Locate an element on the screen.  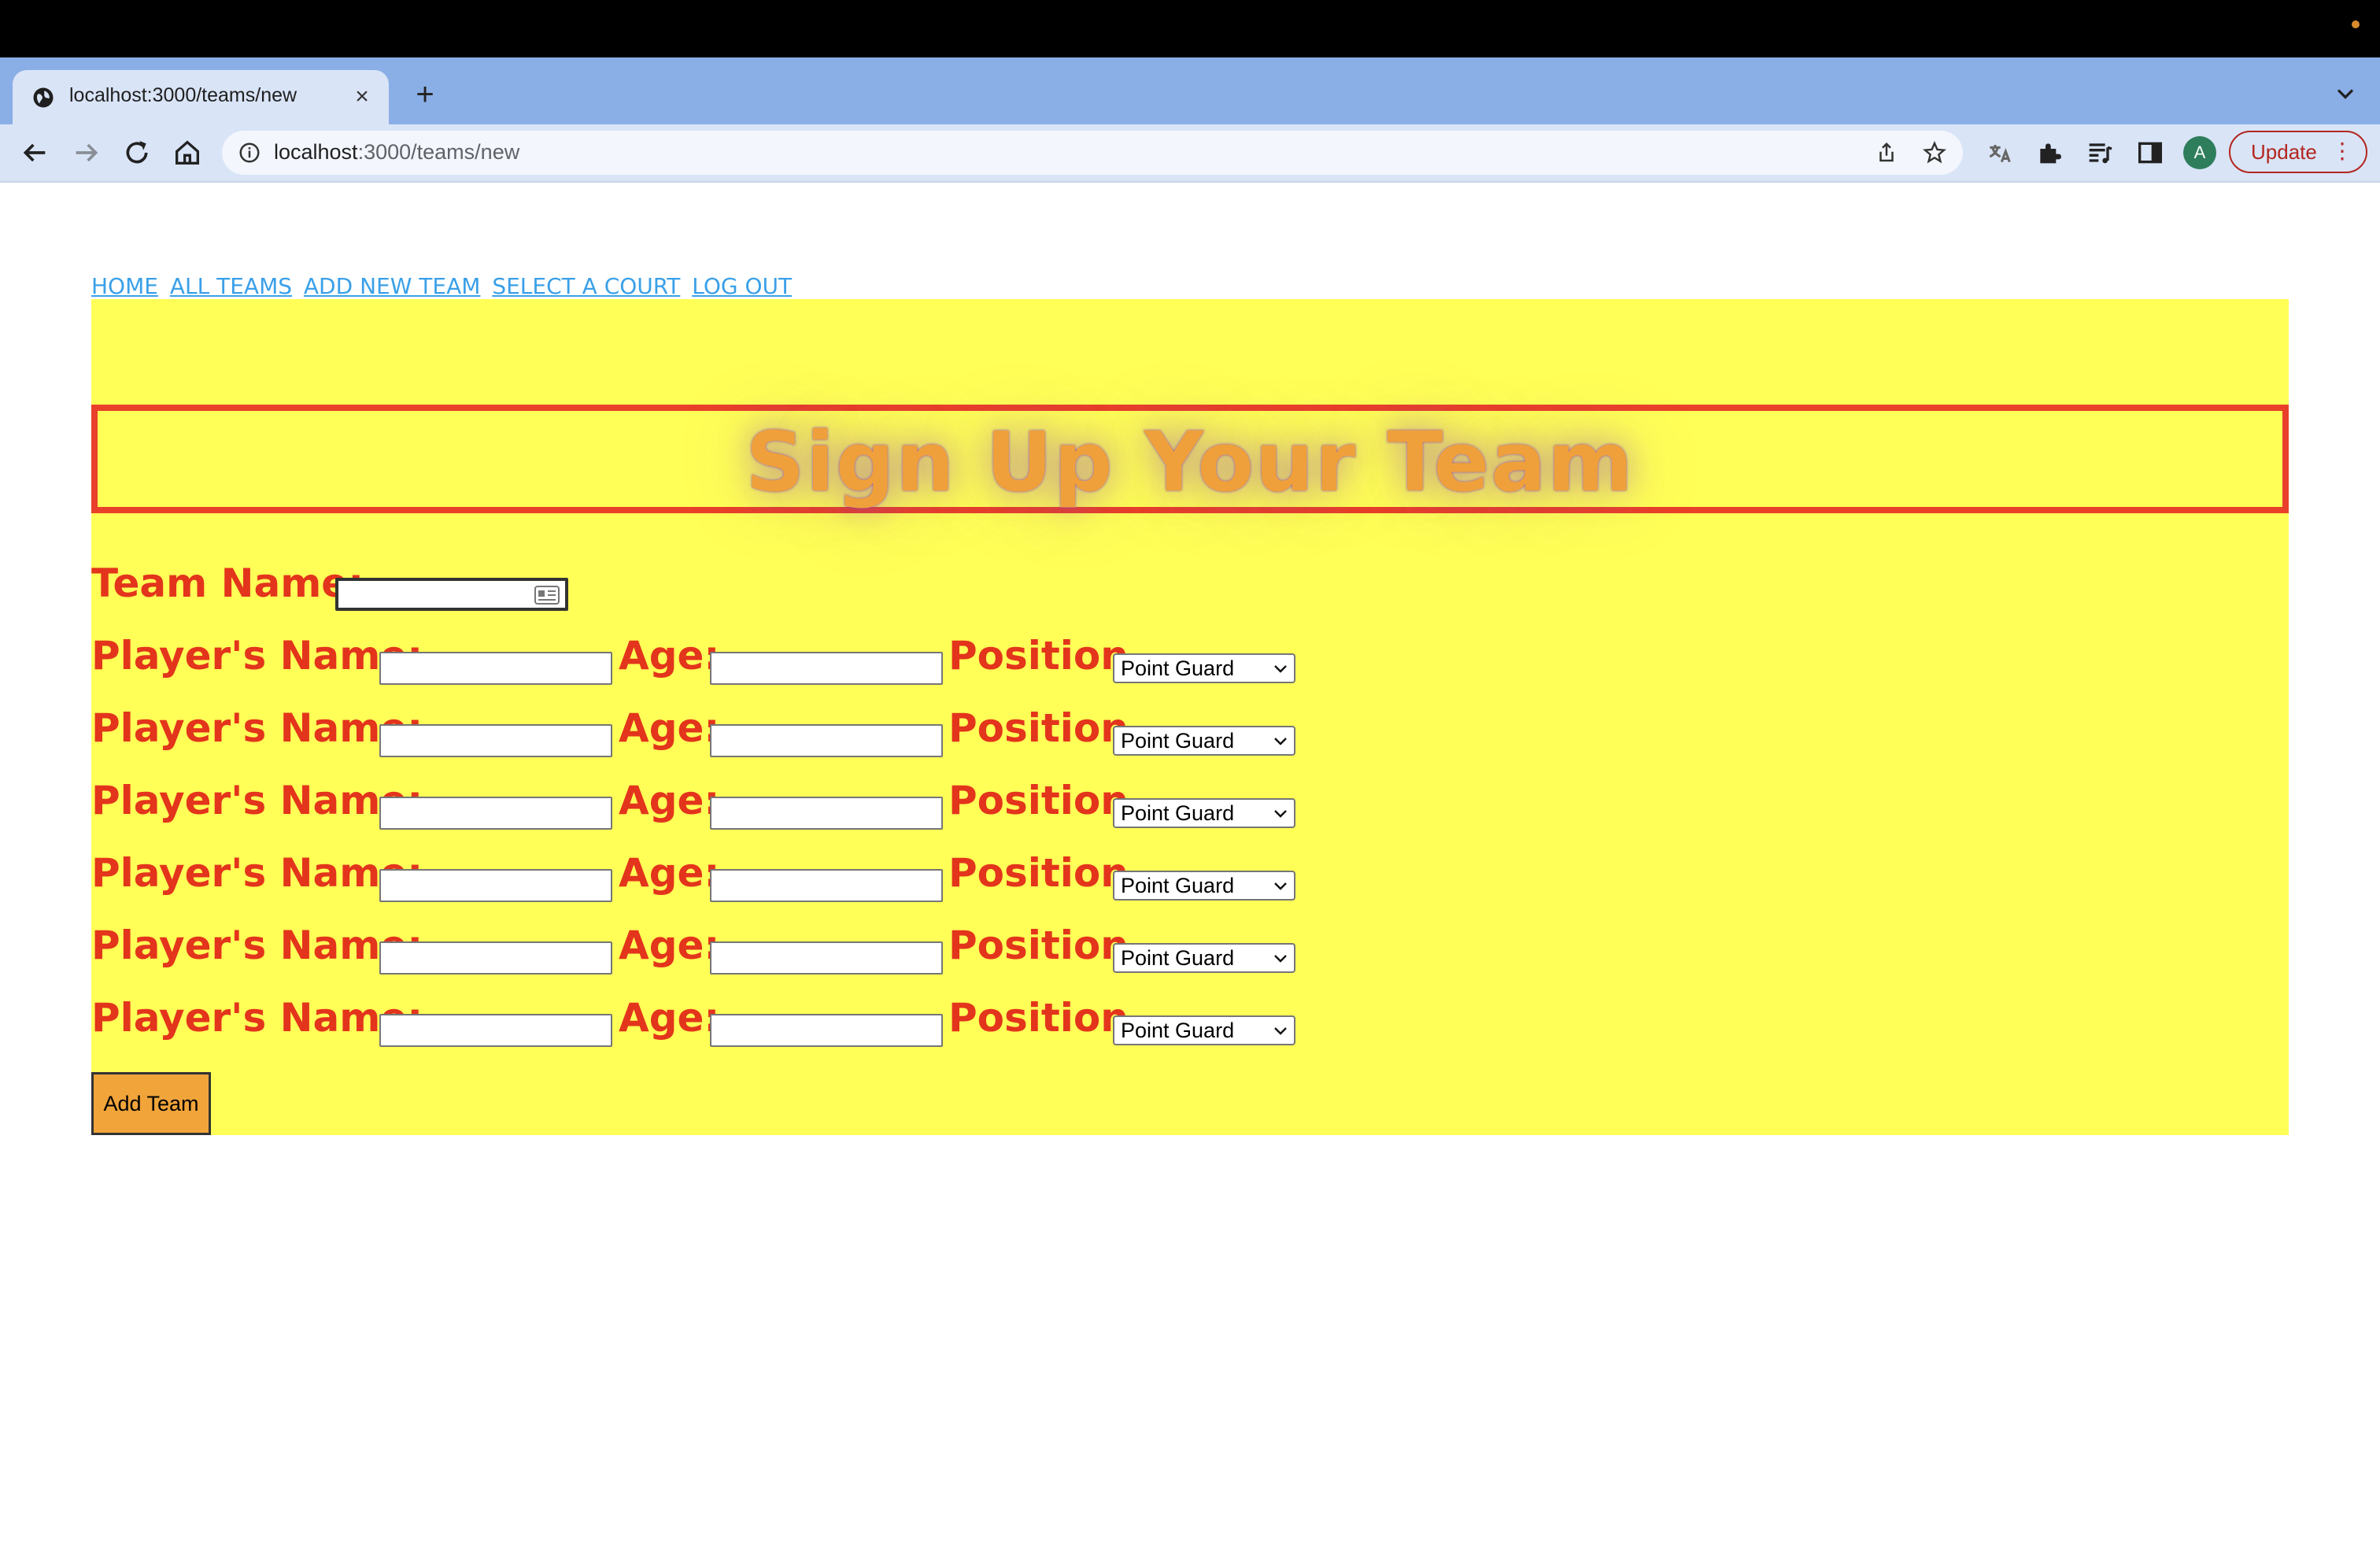
tab-search-chevron-icon is located at coordinates (2345, 94).